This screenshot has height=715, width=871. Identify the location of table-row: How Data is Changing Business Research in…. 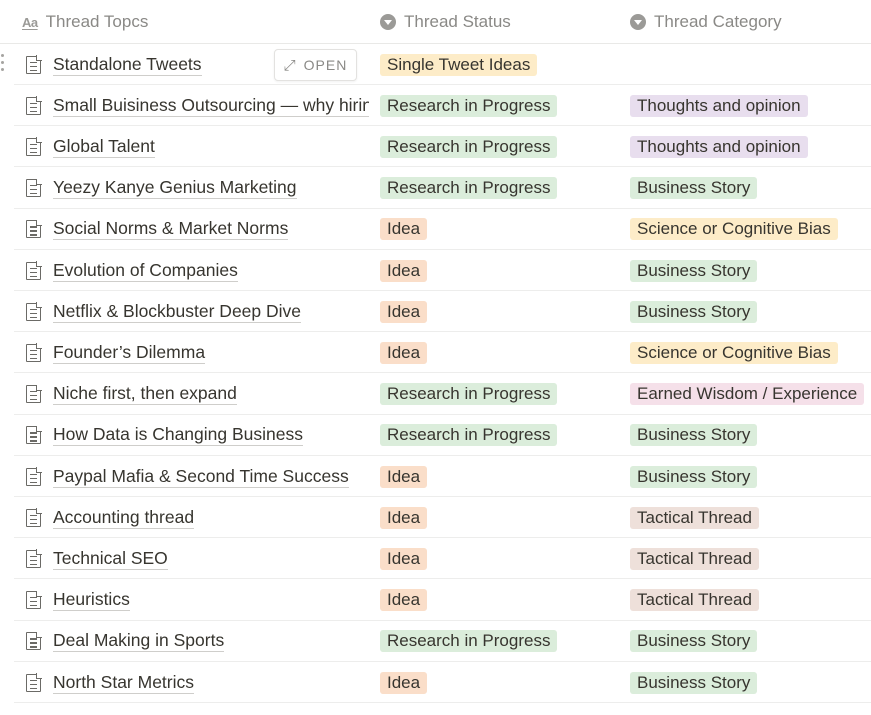
(442, 435).